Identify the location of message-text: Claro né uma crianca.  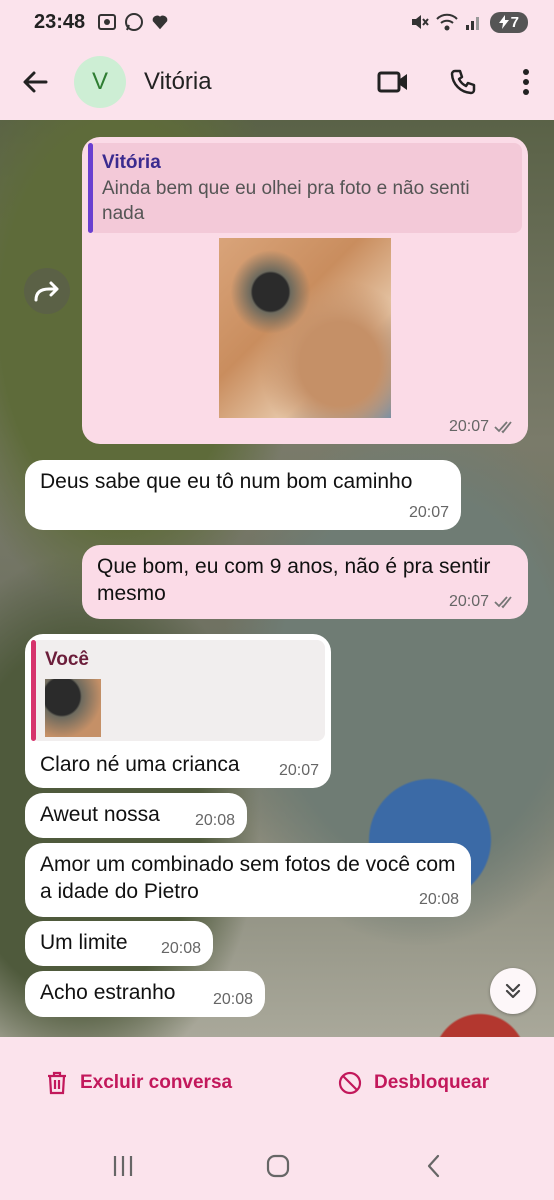
(140, 764).